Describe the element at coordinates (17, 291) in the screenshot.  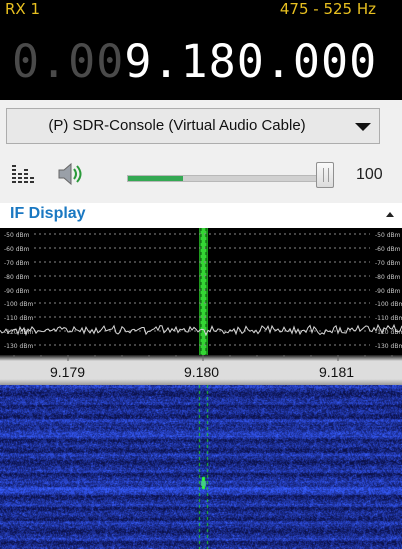
I see `db-label-left: -90 dBm` at that location.